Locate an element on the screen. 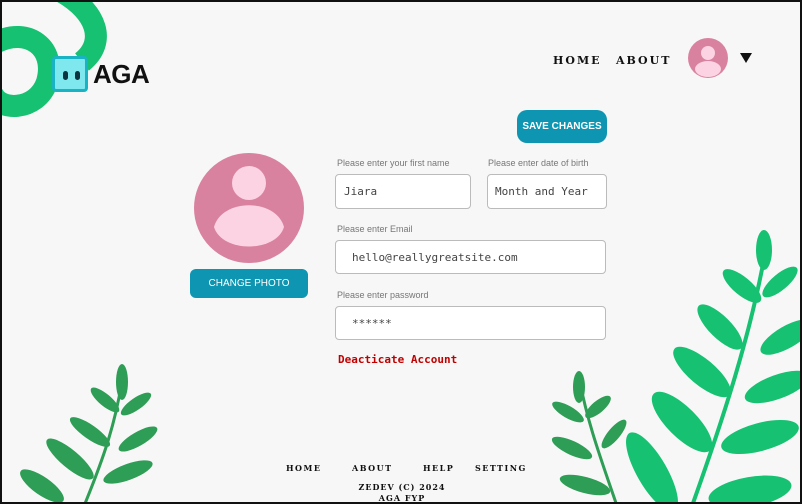 This screenshot has width=802, height=504. footer-home-link: HOME is located at coordinates (303, 468).